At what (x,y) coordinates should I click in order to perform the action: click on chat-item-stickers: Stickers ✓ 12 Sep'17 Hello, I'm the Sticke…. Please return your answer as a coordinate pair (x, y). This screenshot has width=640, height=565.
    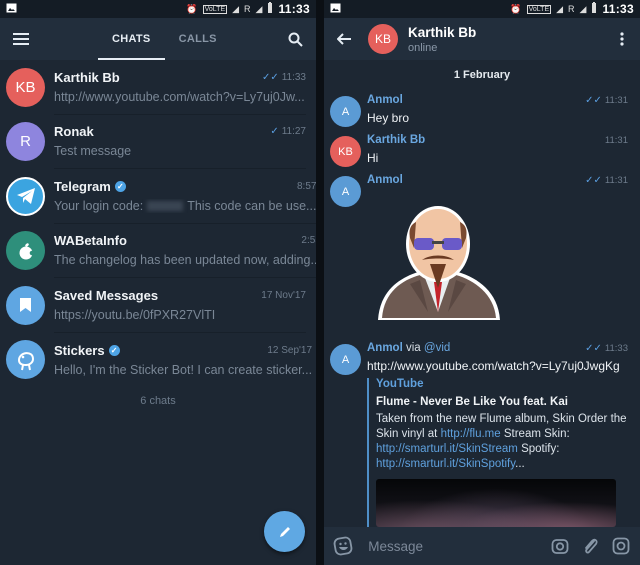
    Looking at the image, I should click on (158, 360).